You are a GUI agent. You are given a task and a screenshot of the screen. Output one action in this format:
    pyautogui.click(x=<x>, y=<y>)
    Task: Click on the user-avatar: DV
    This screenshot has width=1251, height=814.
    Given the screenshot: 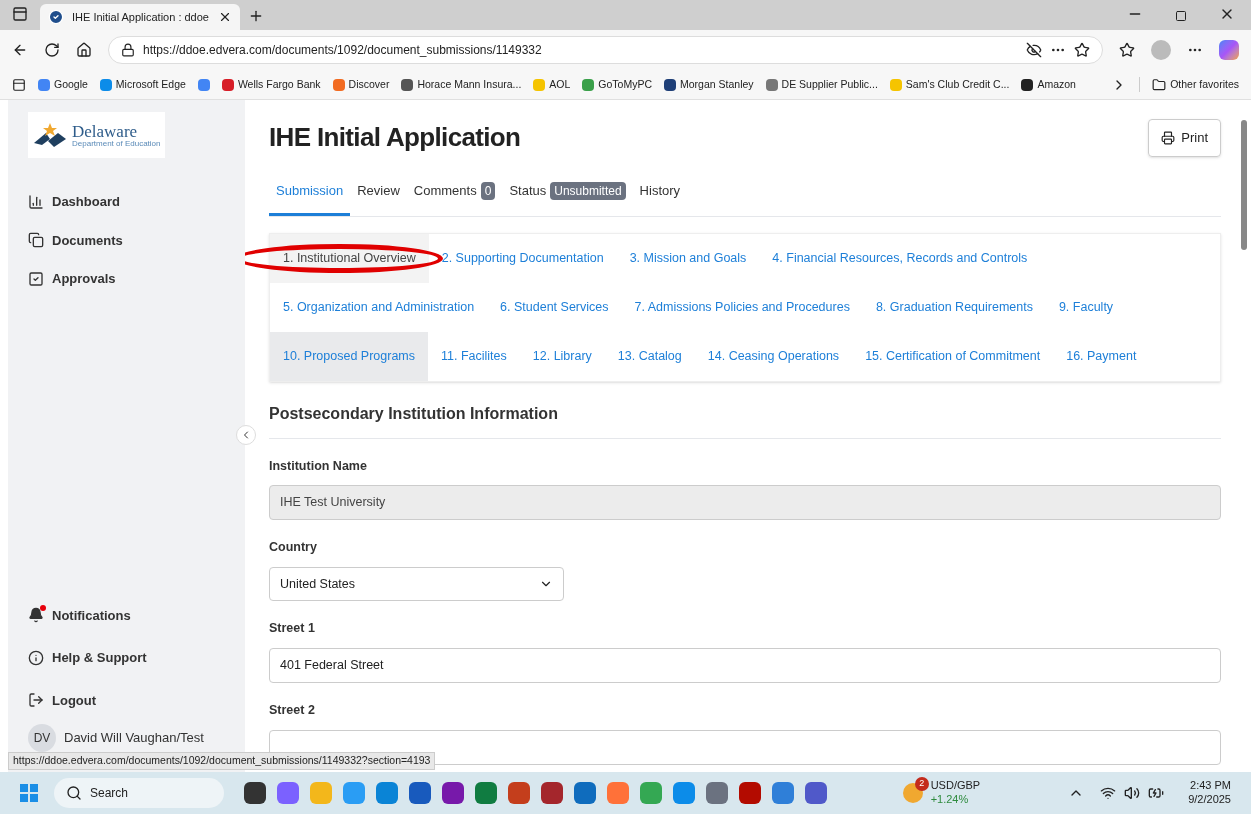 What is the action you would take?
    pyautogui.click(x=42, y=738)
    